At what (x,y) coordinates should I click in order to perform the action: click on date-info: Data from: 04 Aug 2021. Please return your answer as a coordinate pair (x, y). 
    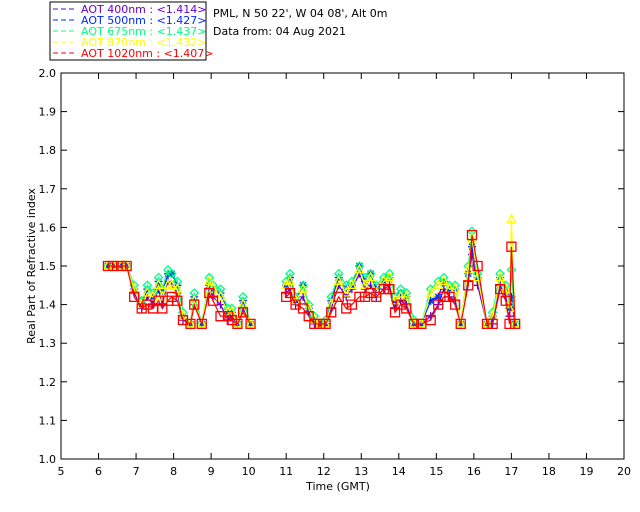
    Looking at the image, I should click on (279, 31).